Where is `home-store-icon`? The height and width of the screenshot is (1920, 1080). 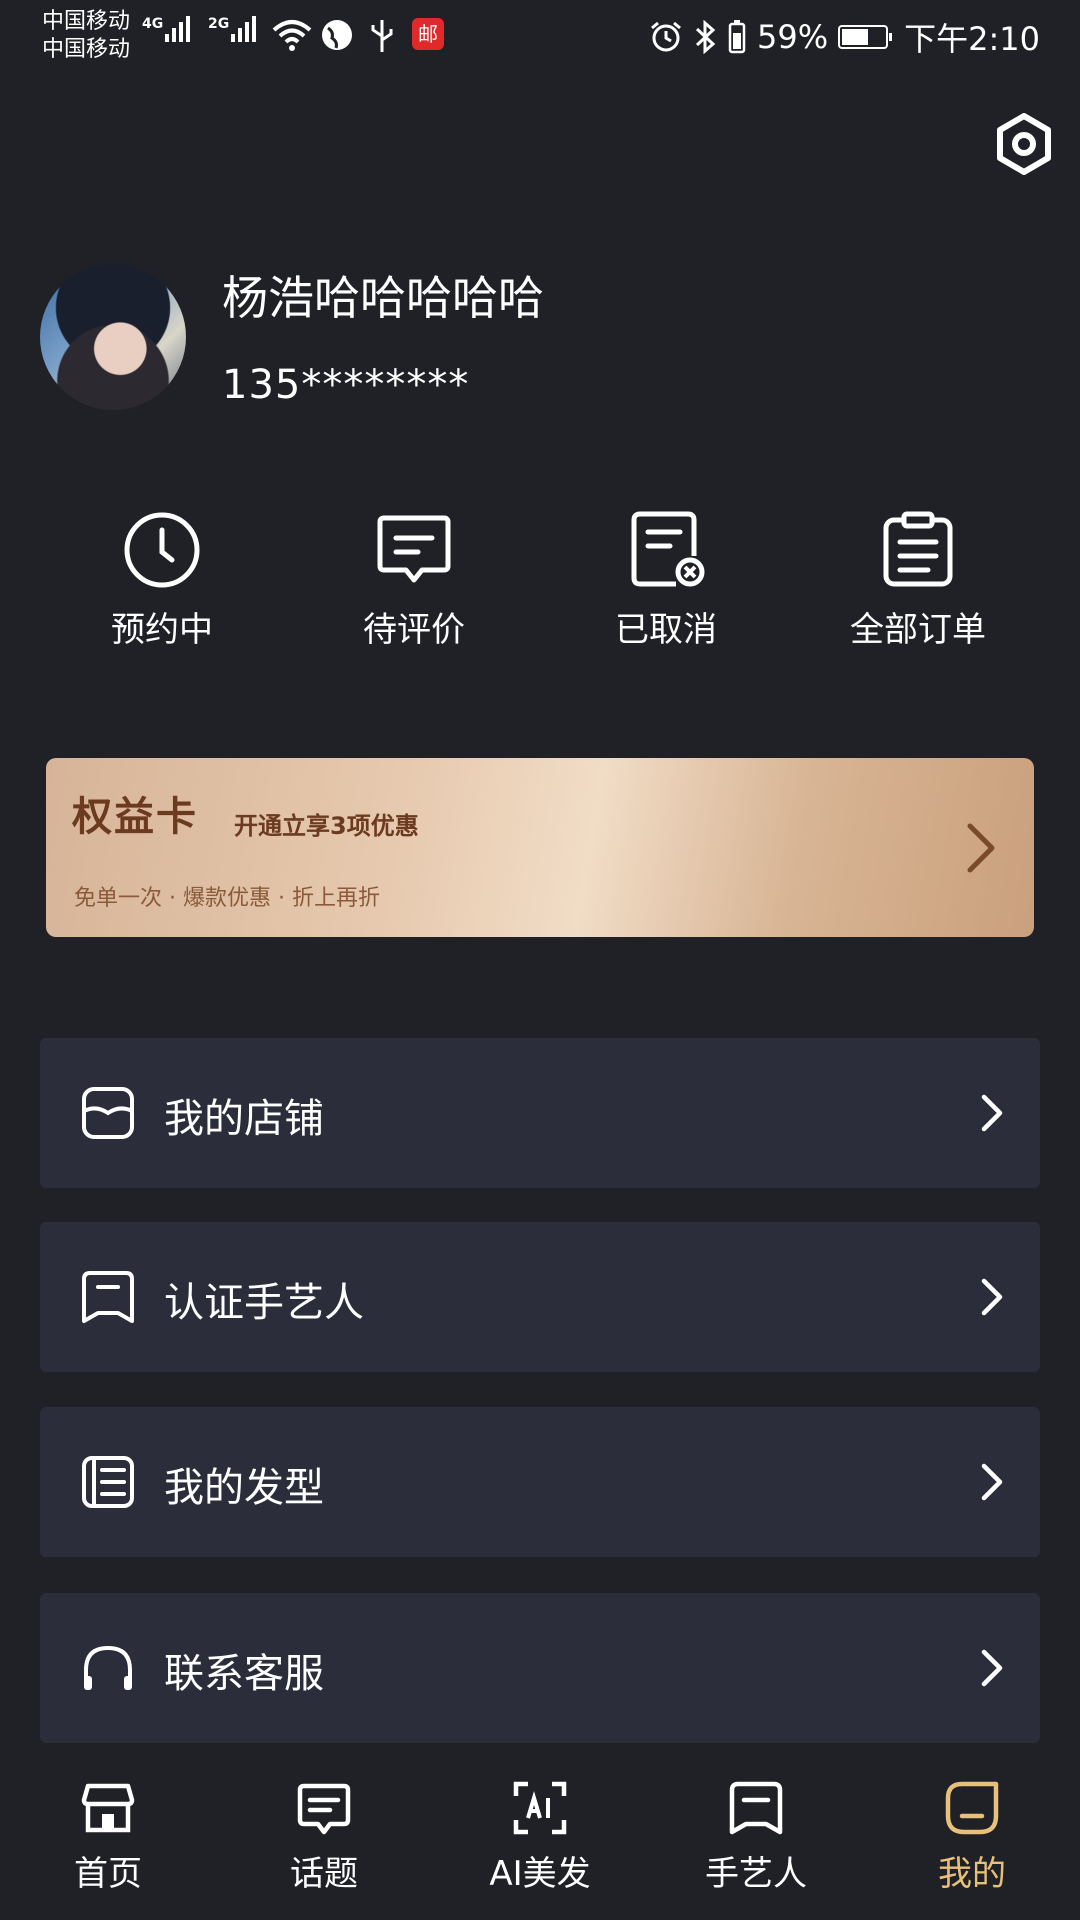 home-store-icon is located at coordinates (108, 1808).